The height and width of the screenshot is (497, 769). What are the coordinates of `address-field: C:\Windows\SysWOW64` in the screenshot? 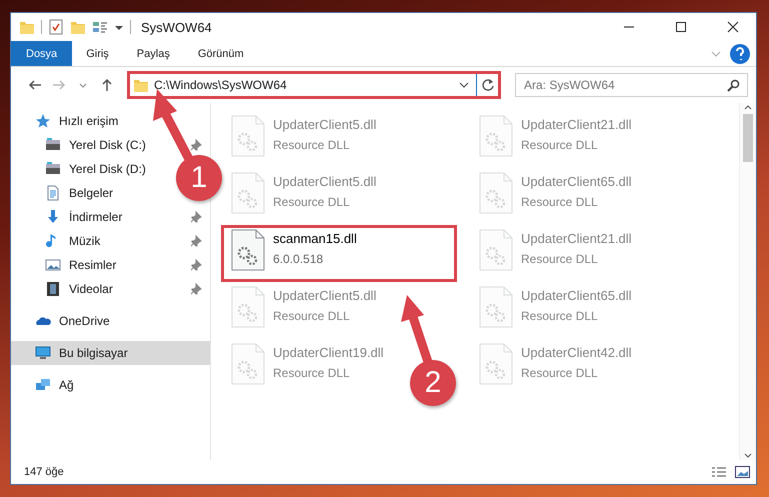 It's located at (314, 85).